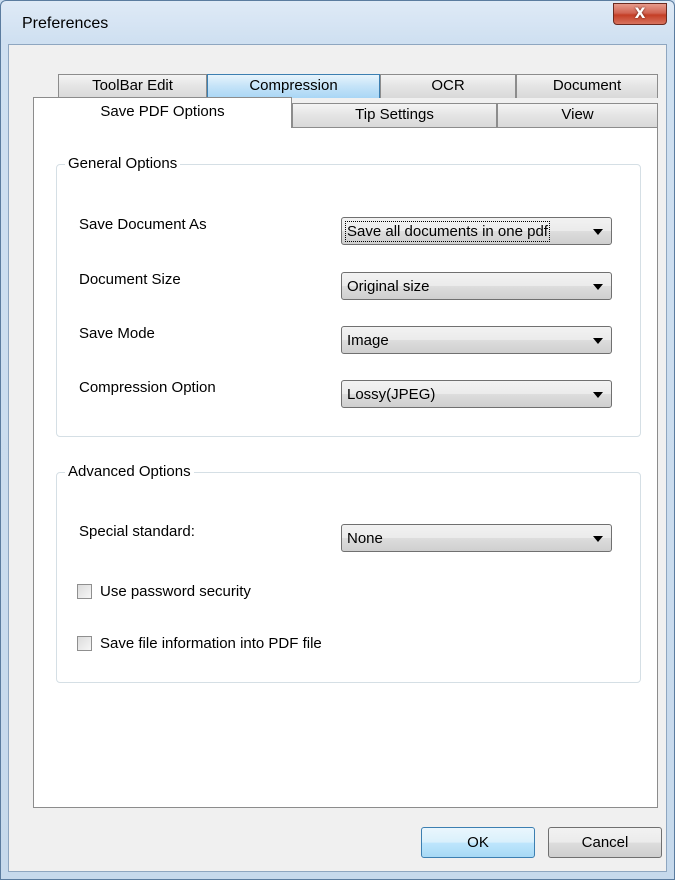  What do you see at coordinates (587, 86) in the screenshot?
I see `tab-document: Document` at bounding box center [587, 86].